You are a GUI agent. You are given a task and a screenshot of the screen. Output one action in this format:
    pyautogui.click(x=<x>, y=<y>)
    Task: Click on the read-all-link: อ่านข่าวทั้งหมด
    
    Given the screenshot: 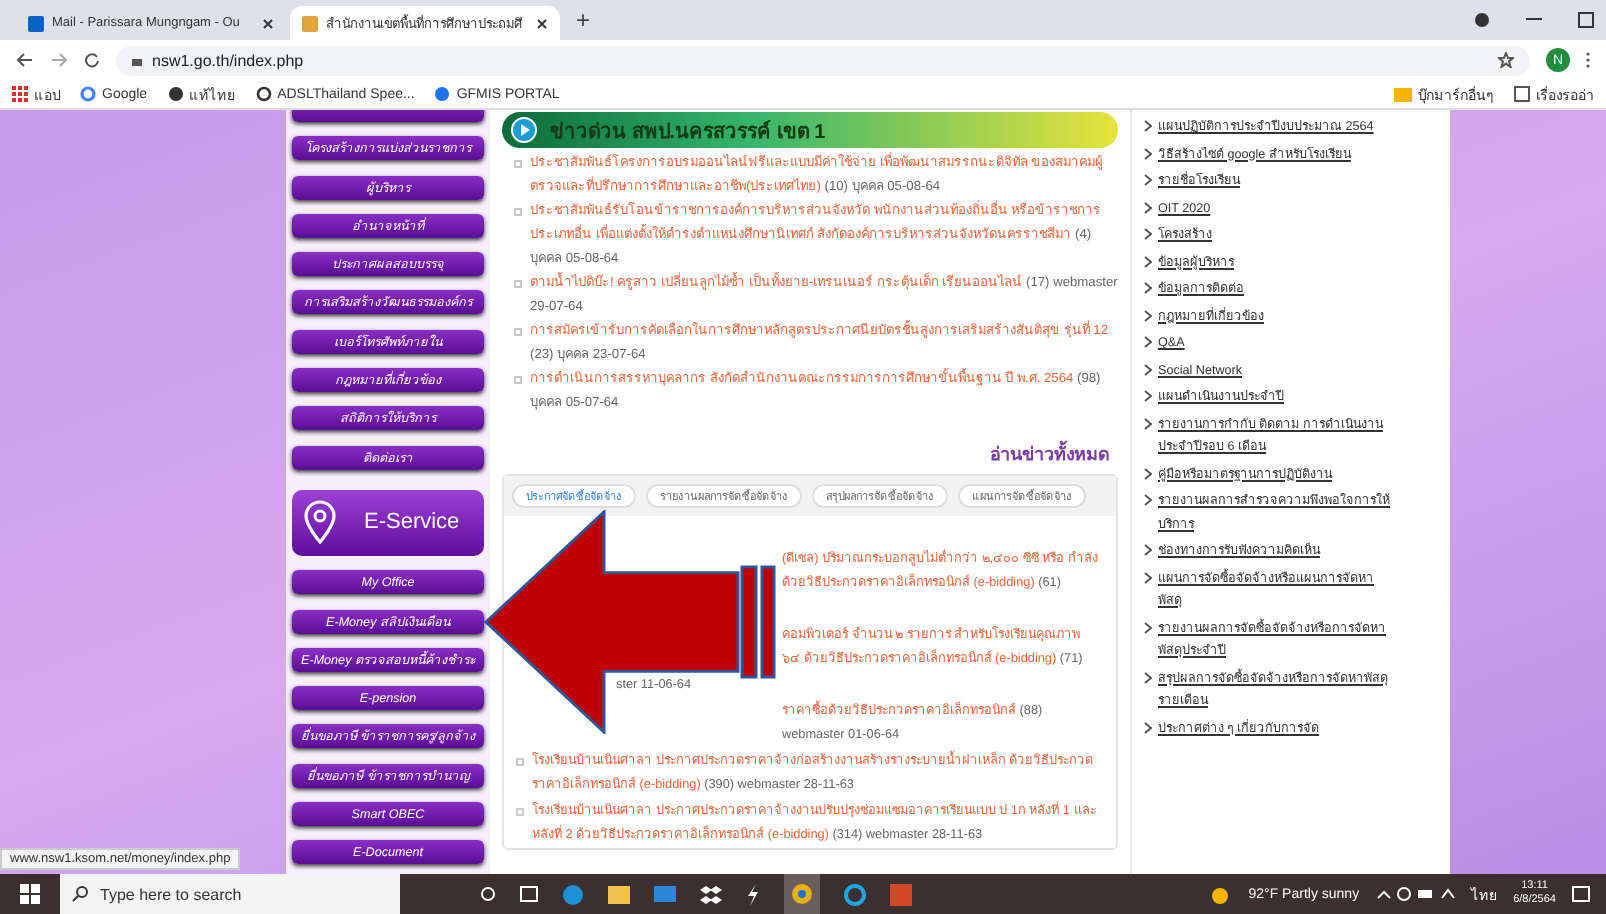 What is the action you would take?
    pyautogui.click(x=1050, y=454)
    